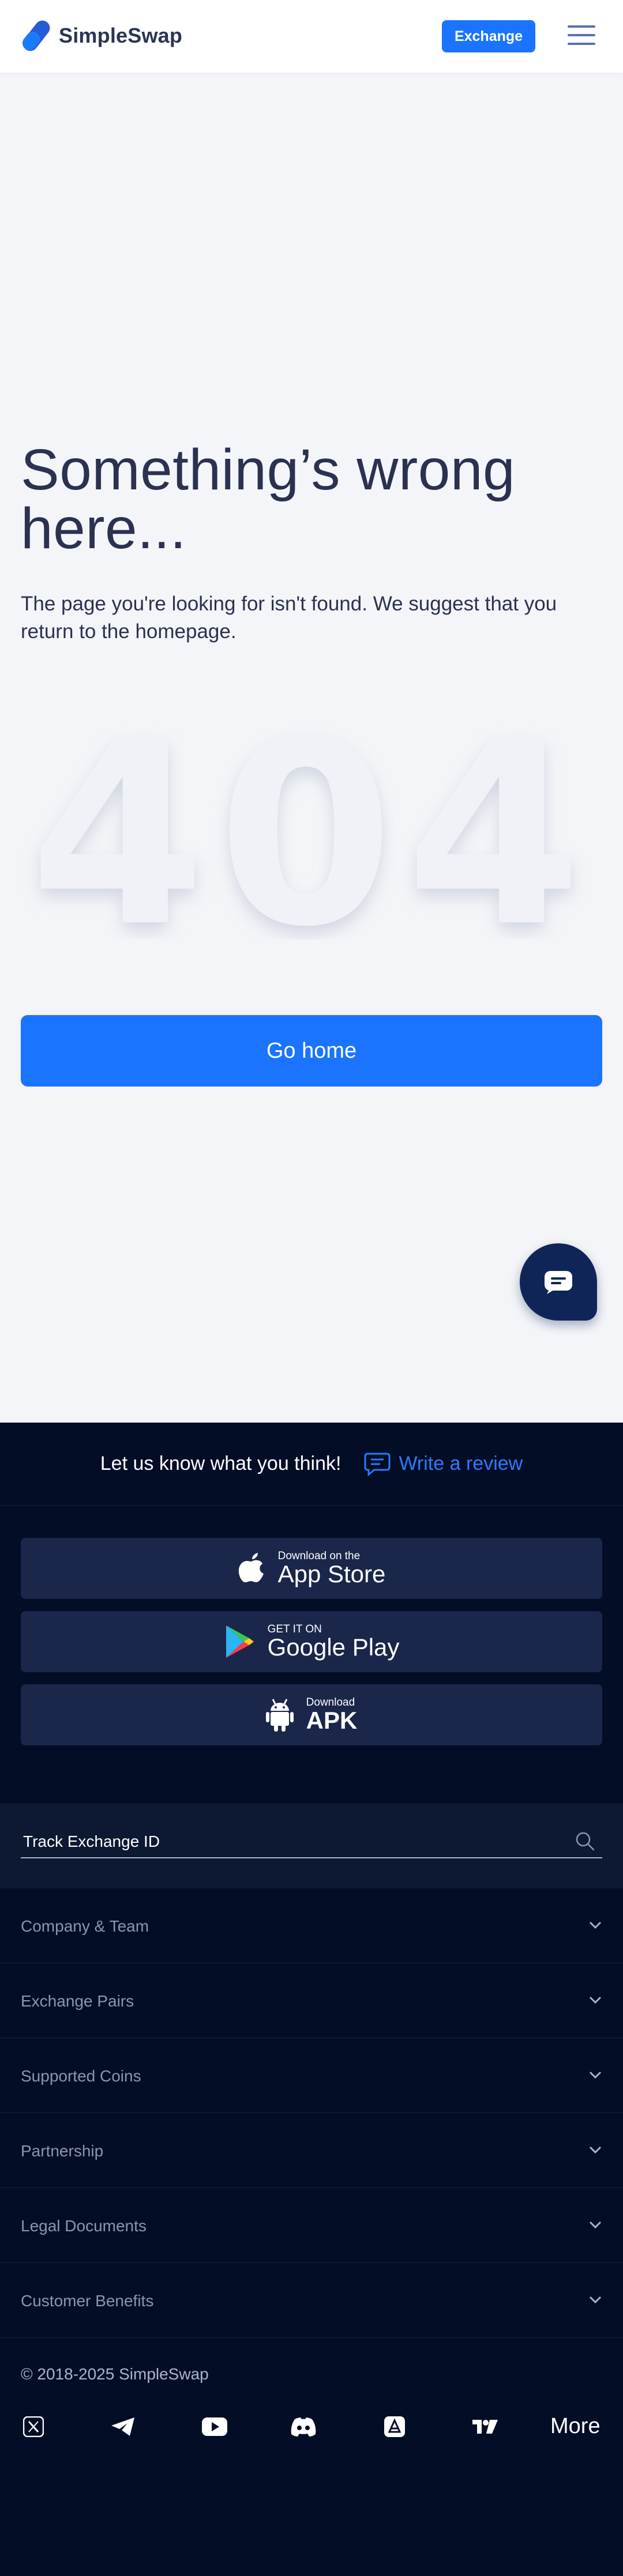 The width and height of the screenshot is (623, 2576). What do you see at coordinates (220, 1463) in the screenshot?
I see `review-prompt: Let us know what you think!` at bounding box center [220, 1463].